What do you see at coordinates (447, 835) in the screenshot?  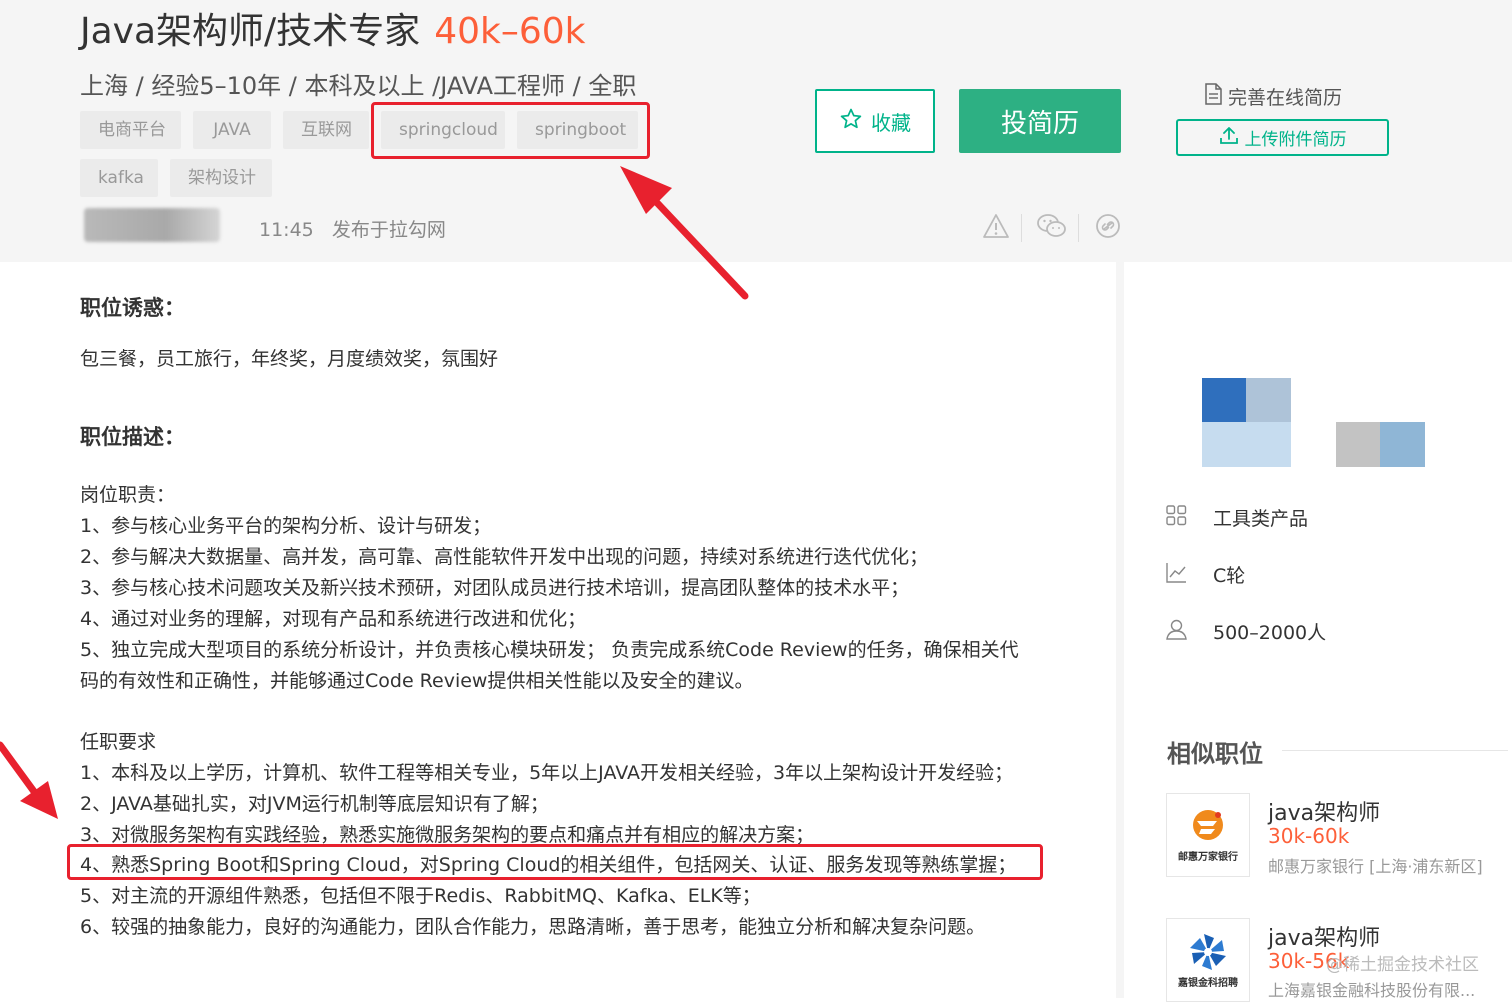 I see `requirement-item: 3、对微服务架构有实践经验，熟悉实施微服务架构的要点和痛点并有相应的解决方案；` at bounding box center [447, 835].